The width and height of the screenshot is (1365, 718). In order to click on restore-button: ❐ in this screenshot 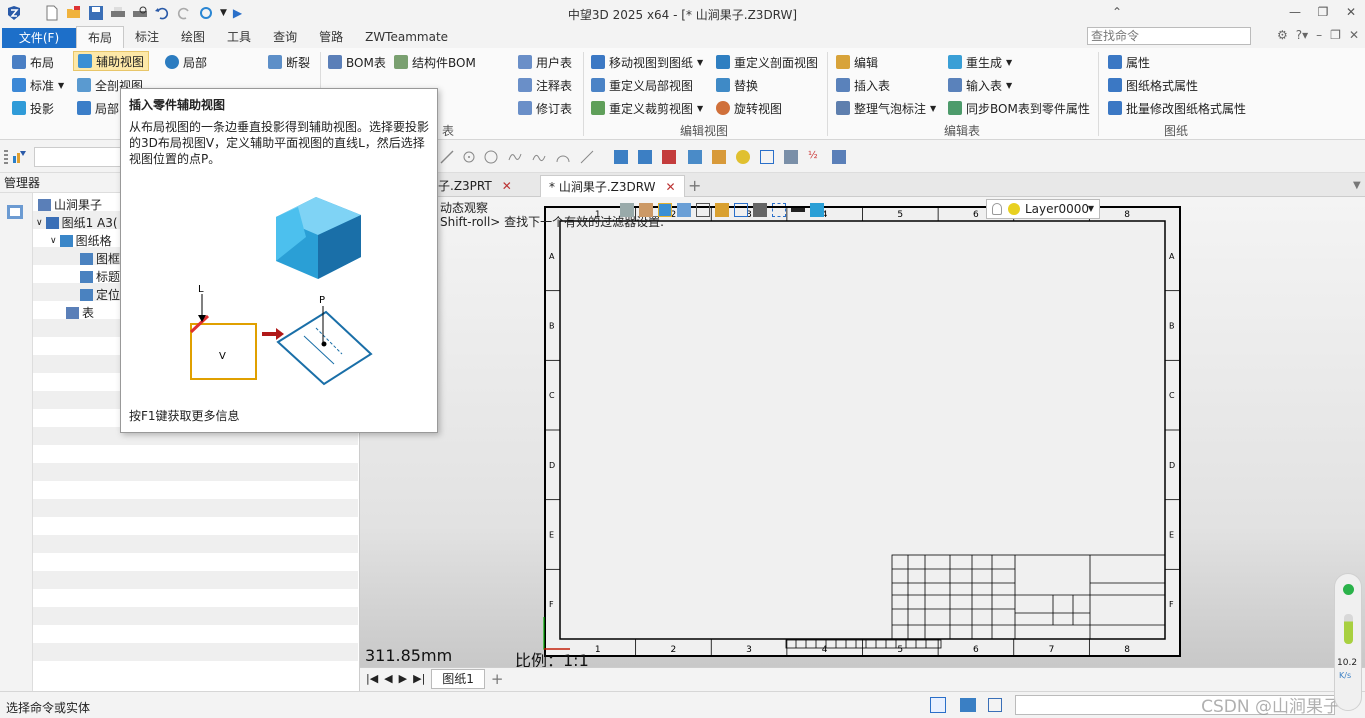, I will do `click(1323, 12)`.